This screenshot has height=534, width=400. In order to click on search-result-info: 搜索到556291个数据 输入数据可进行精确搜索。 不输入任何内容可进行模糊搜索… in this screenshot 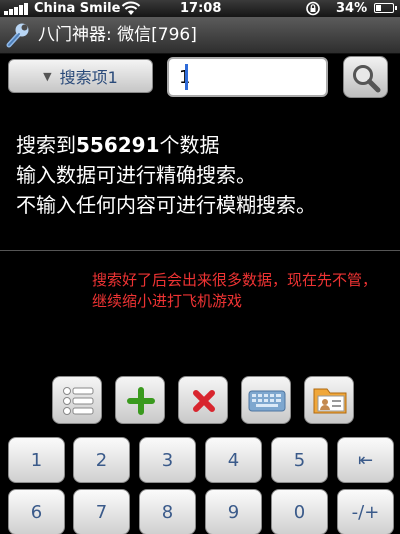, I will do `click(166, 175)`.